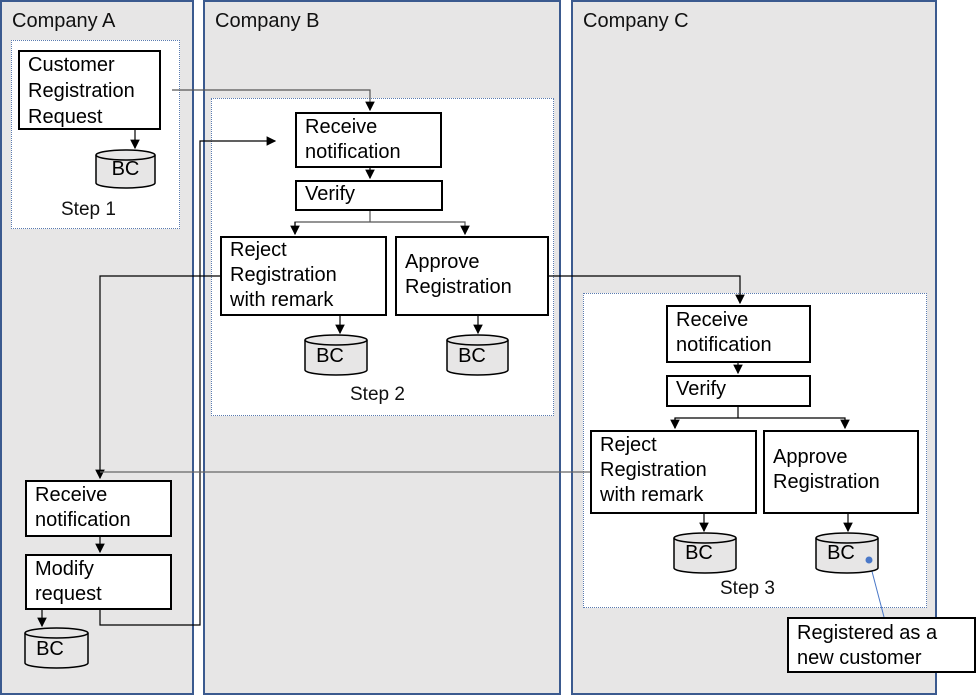  What do you see at coordinates (881, 645) in the screenshot?
I see `callout-registered-new-customer: Registered as a new customer` at bounding box center [881, 645].